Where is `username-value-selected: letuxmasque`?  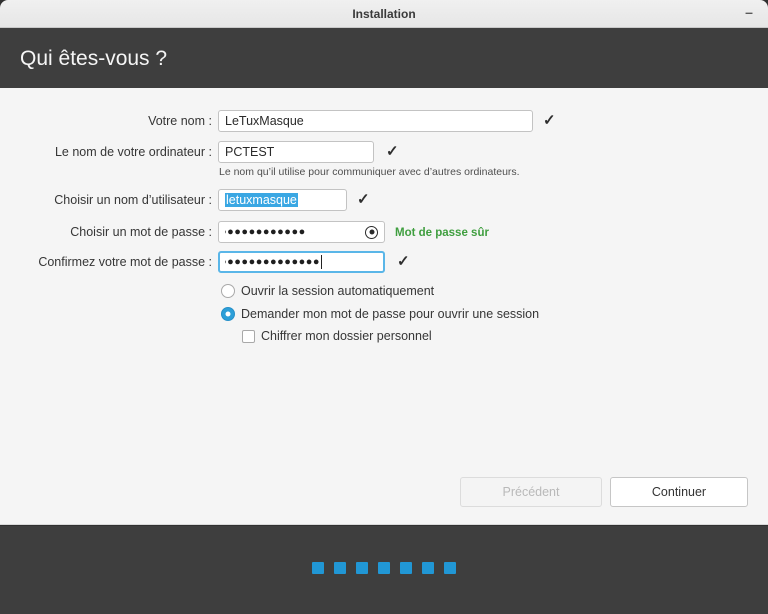 username-value-selected: letuxmasque is located at coordinates (261, 200).